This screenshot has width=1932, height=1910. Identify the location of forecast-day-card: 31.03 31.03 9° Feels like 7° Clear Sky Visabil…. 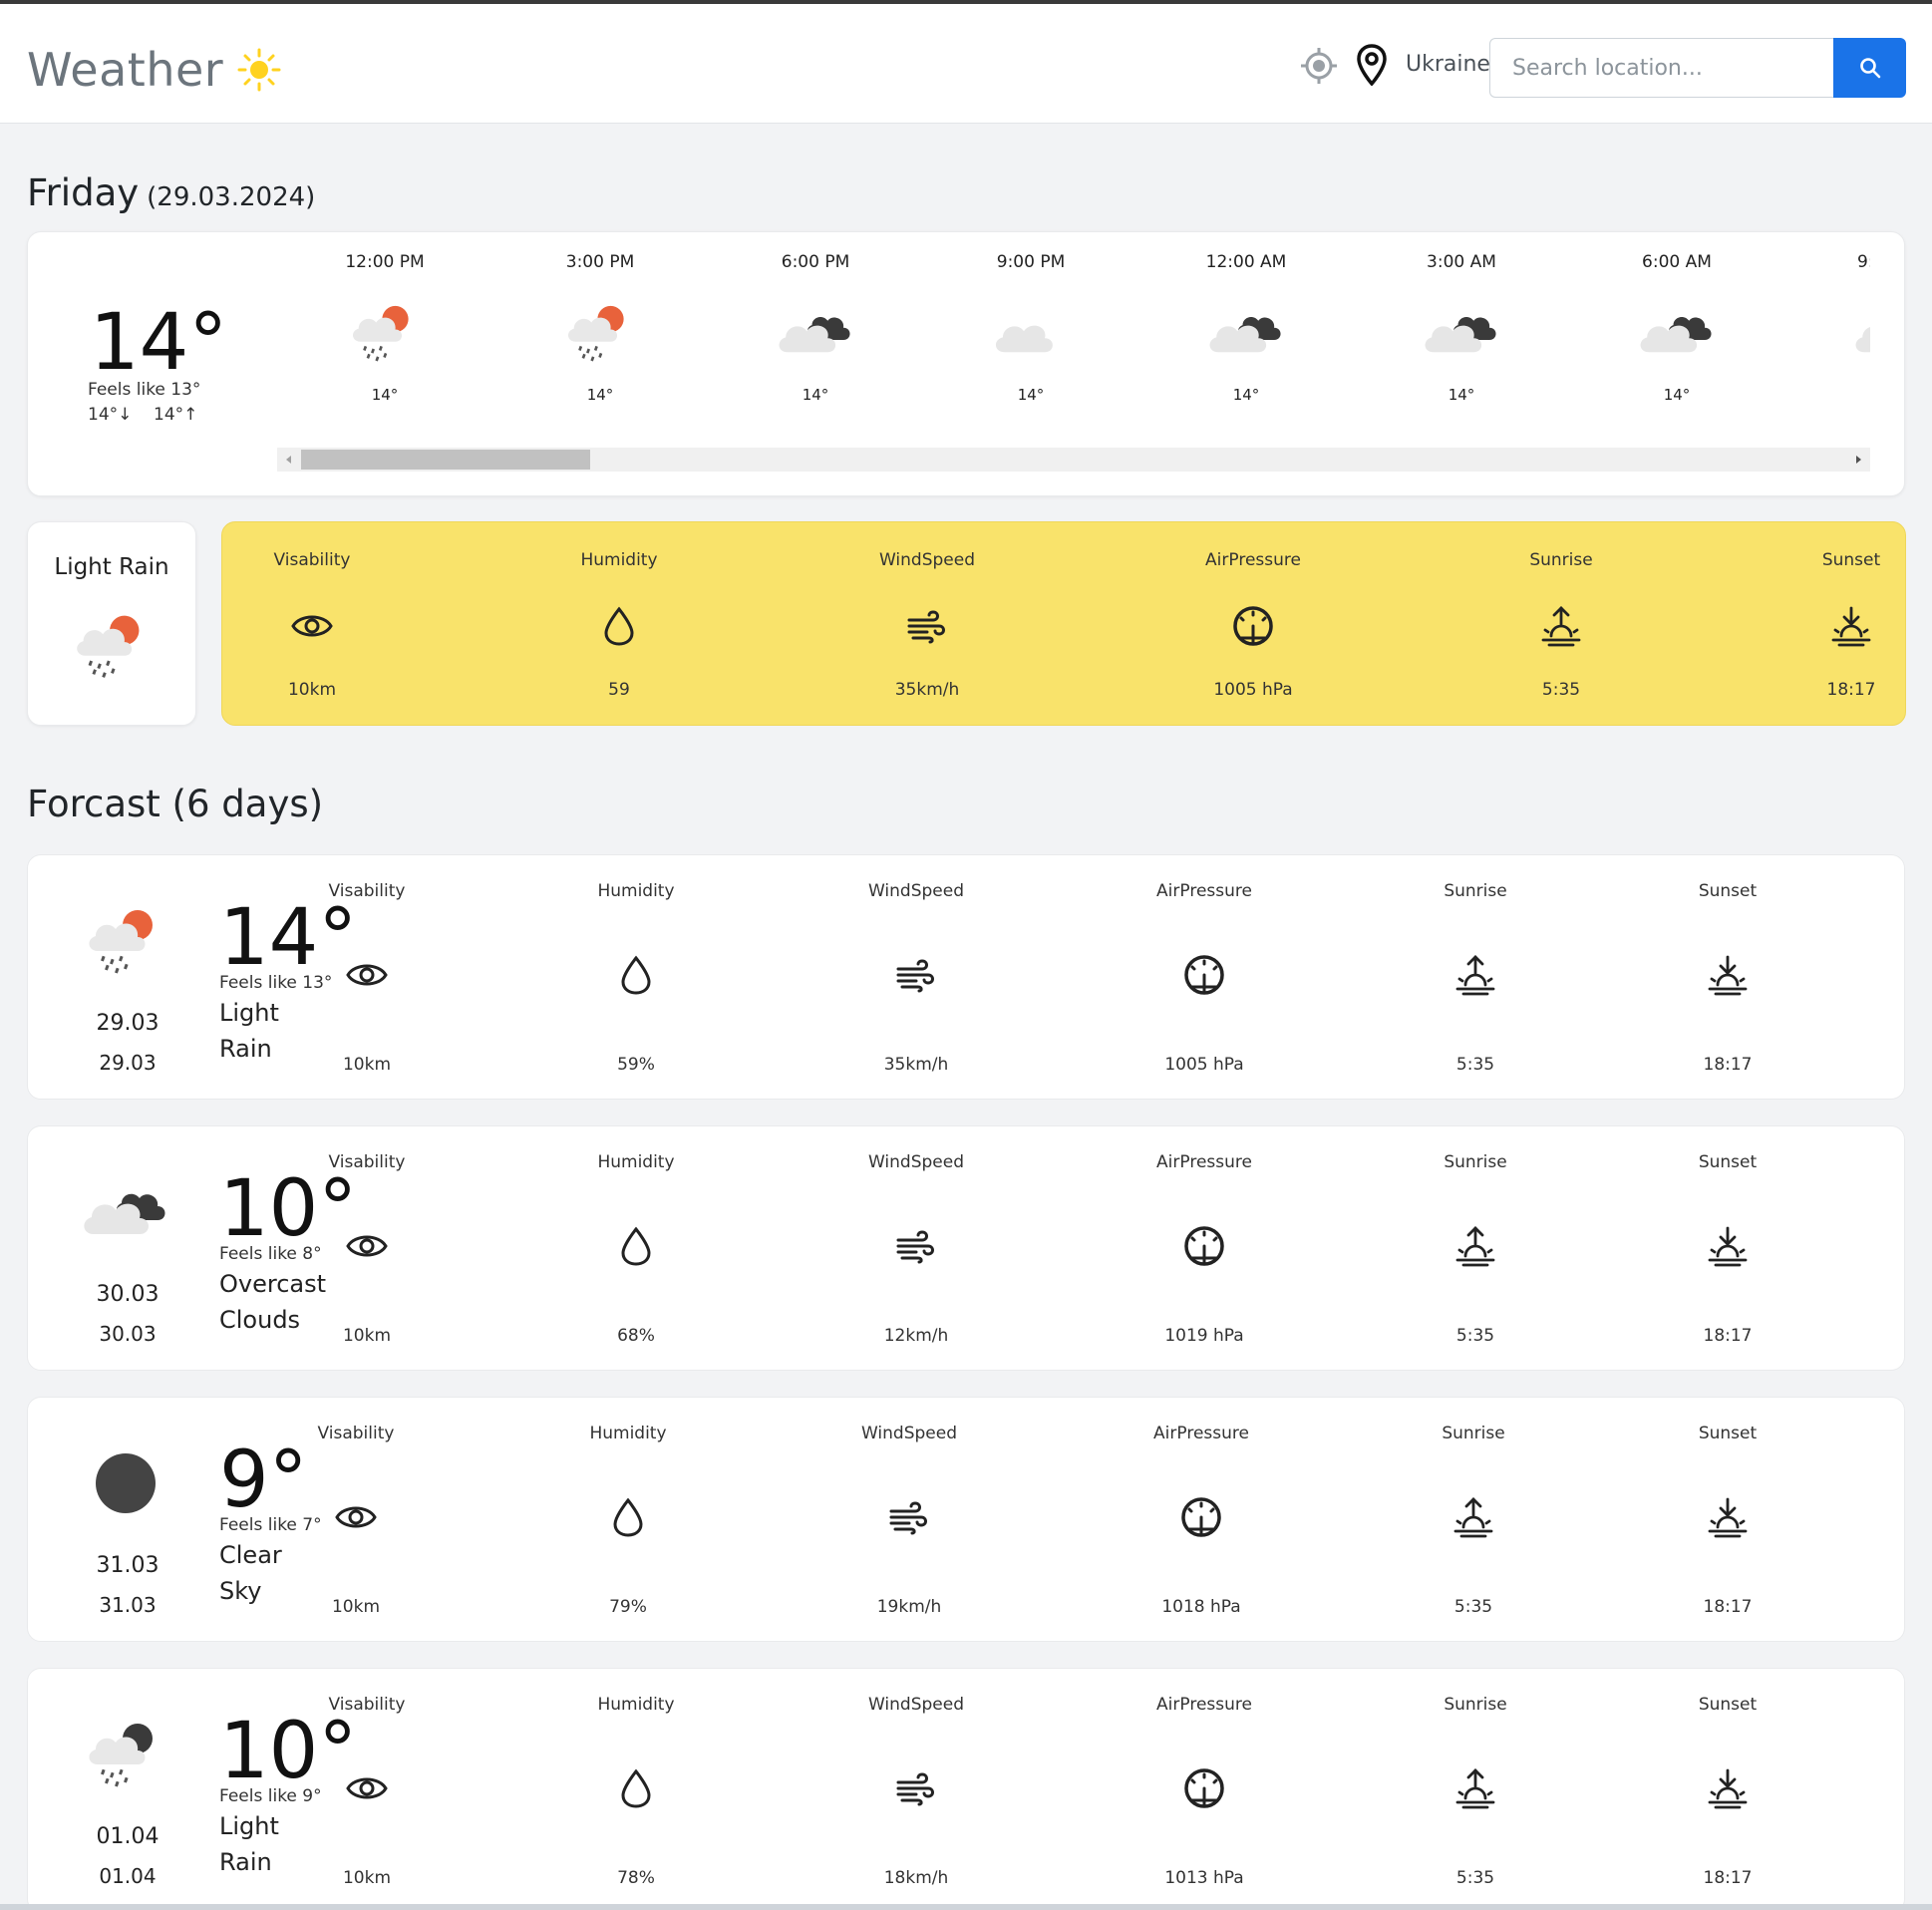
(966, 1519).